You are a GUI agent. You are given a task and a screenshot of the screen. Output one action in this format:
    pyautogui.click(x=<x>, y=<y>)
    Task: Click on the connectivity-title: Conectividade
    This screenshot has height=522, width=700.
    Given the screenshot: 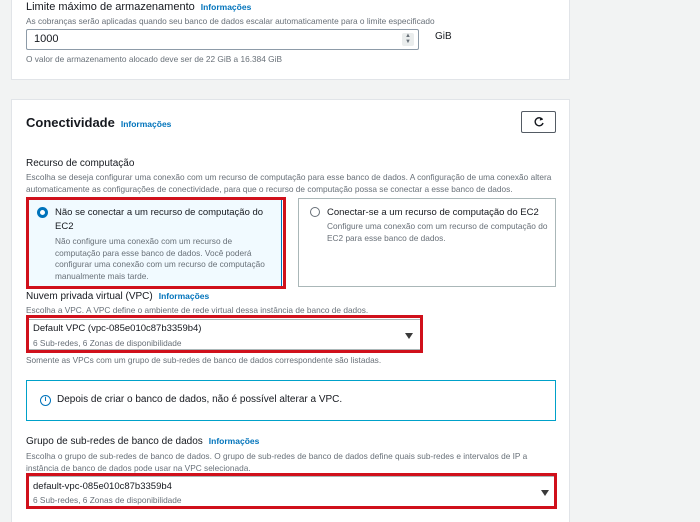 What is the action you would take?
    pyautogui.click(x=70, y=122)
    